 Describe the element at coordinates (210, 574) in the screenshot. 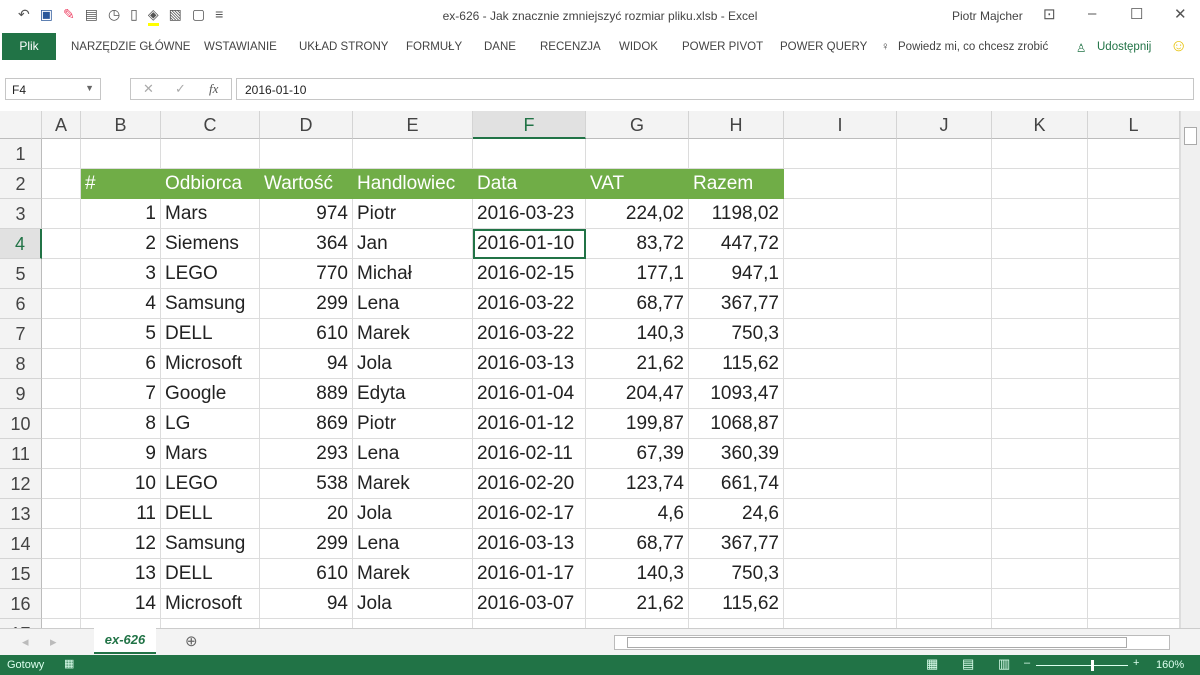

I see `cell-C15: DELL` at that location.